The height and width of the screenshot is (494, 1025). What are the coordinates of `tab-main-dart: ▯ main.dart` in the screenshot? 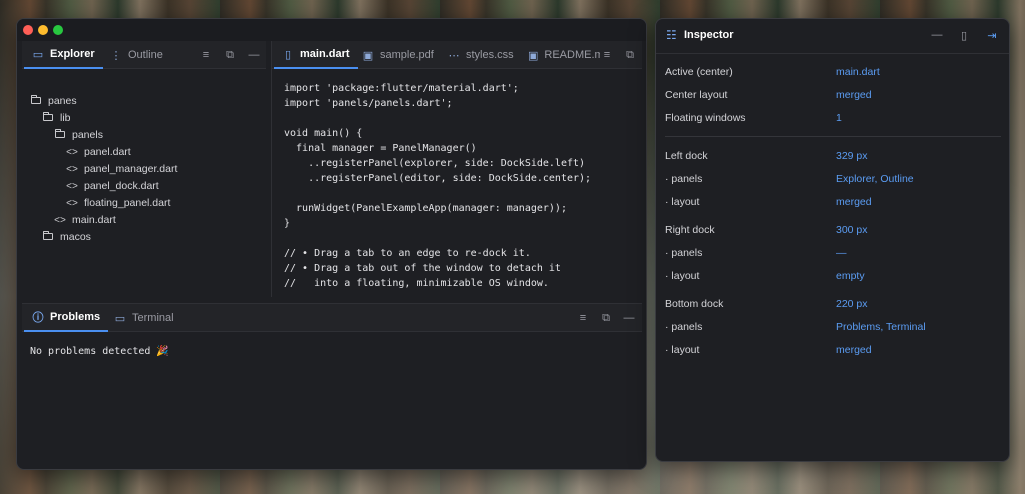 It's located at (316, 55).